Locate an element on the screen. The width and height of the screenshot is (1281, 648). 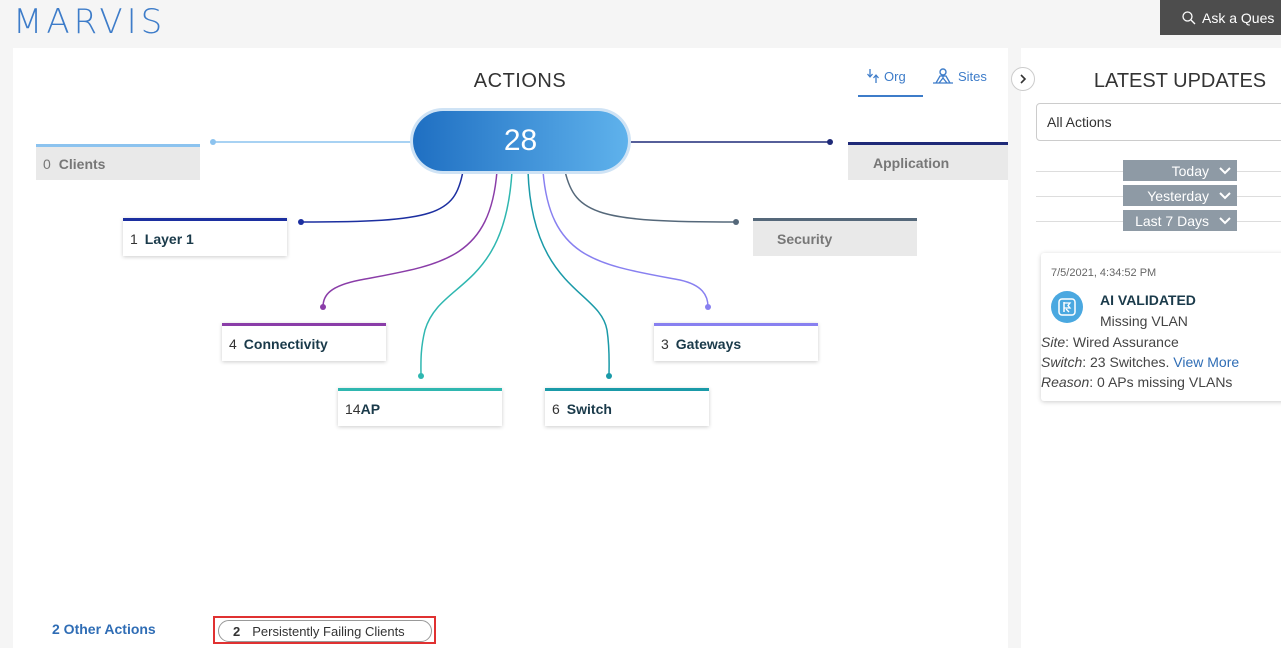
time-group-label: Today is located at coordinates (1190, 170).